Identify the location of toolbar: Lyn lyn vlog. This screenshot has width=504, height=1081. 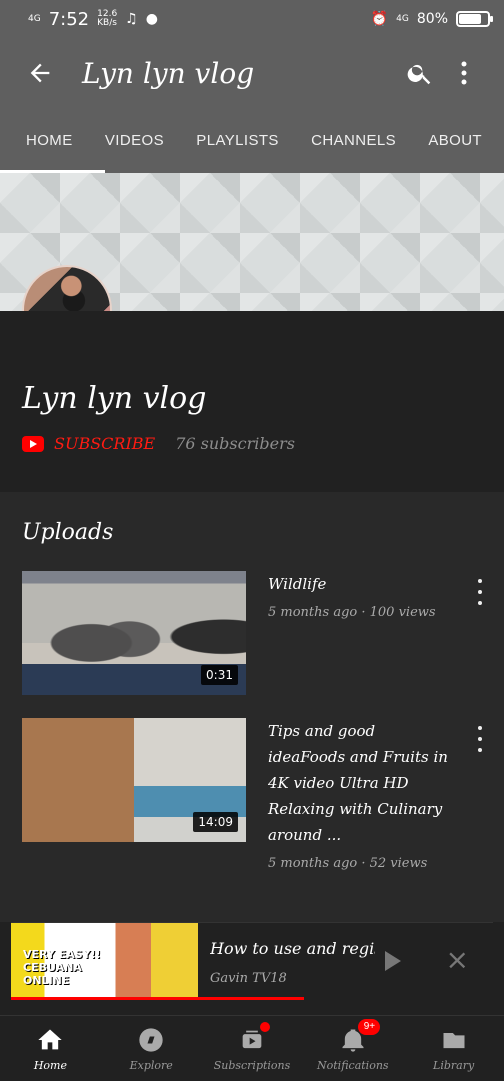
(252, 73).